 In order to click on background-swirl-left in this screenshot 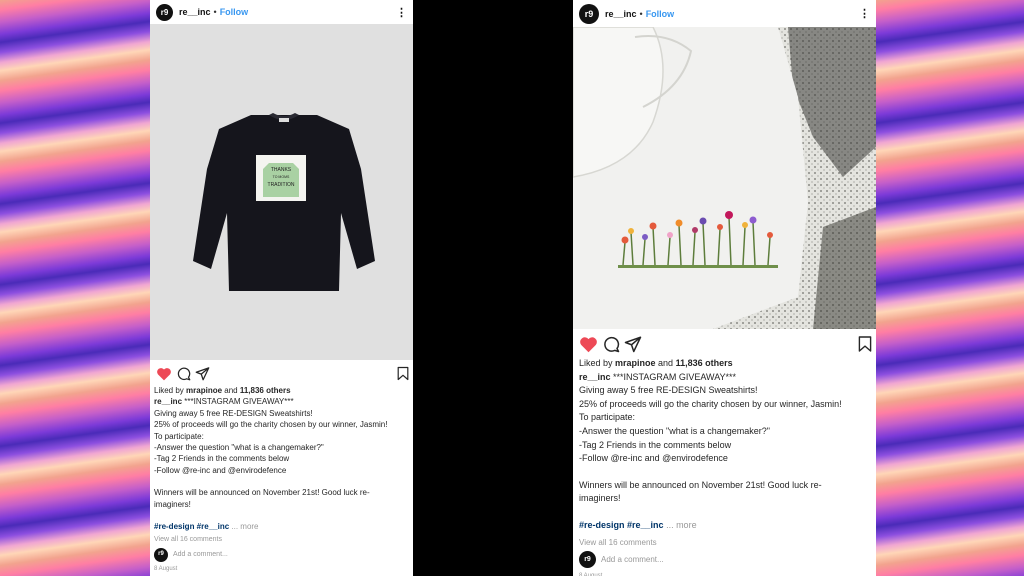, I will do `click(75, 288)`.